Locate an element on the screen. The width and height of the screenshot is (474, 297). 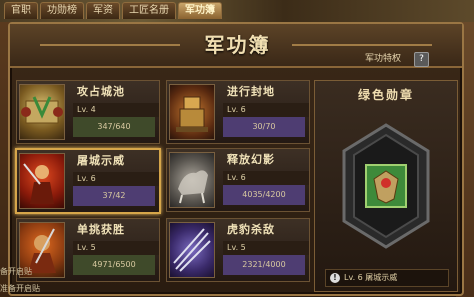
achievement-card-tiger-kill: 虎豹杀敌 Lv. 5 2321/4000 is located at coordinates (238, 250).